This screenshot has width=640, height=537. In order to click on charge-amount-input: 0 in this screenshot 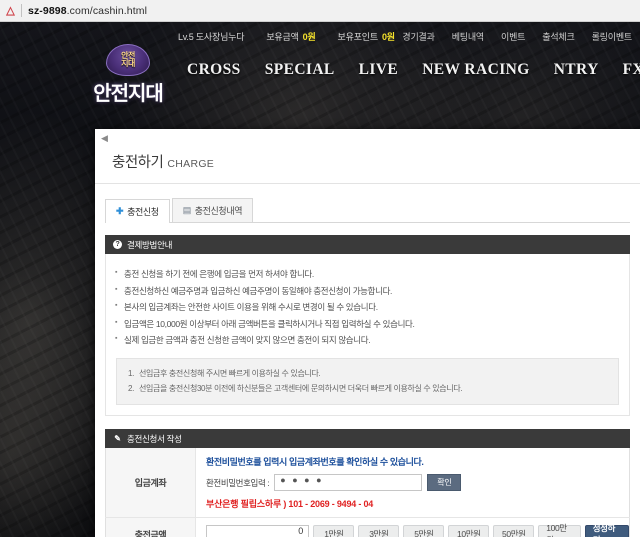, I will do `click(258, 531)`.